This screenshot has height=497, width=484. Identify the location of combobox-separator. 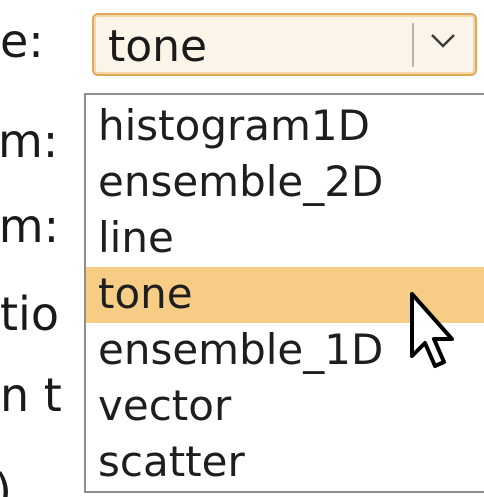
(413, 45).